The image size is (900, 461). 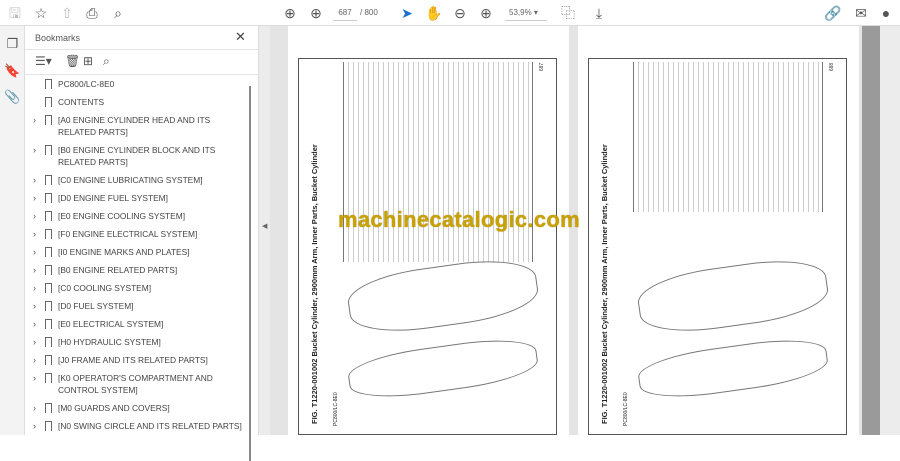 What do you see at coordinates (128, 234) in the screenshot?
I see `bookmark-label: [F0 ENGINE ELECTRICAL SYSTEM]` at bounding box center [128, 234].